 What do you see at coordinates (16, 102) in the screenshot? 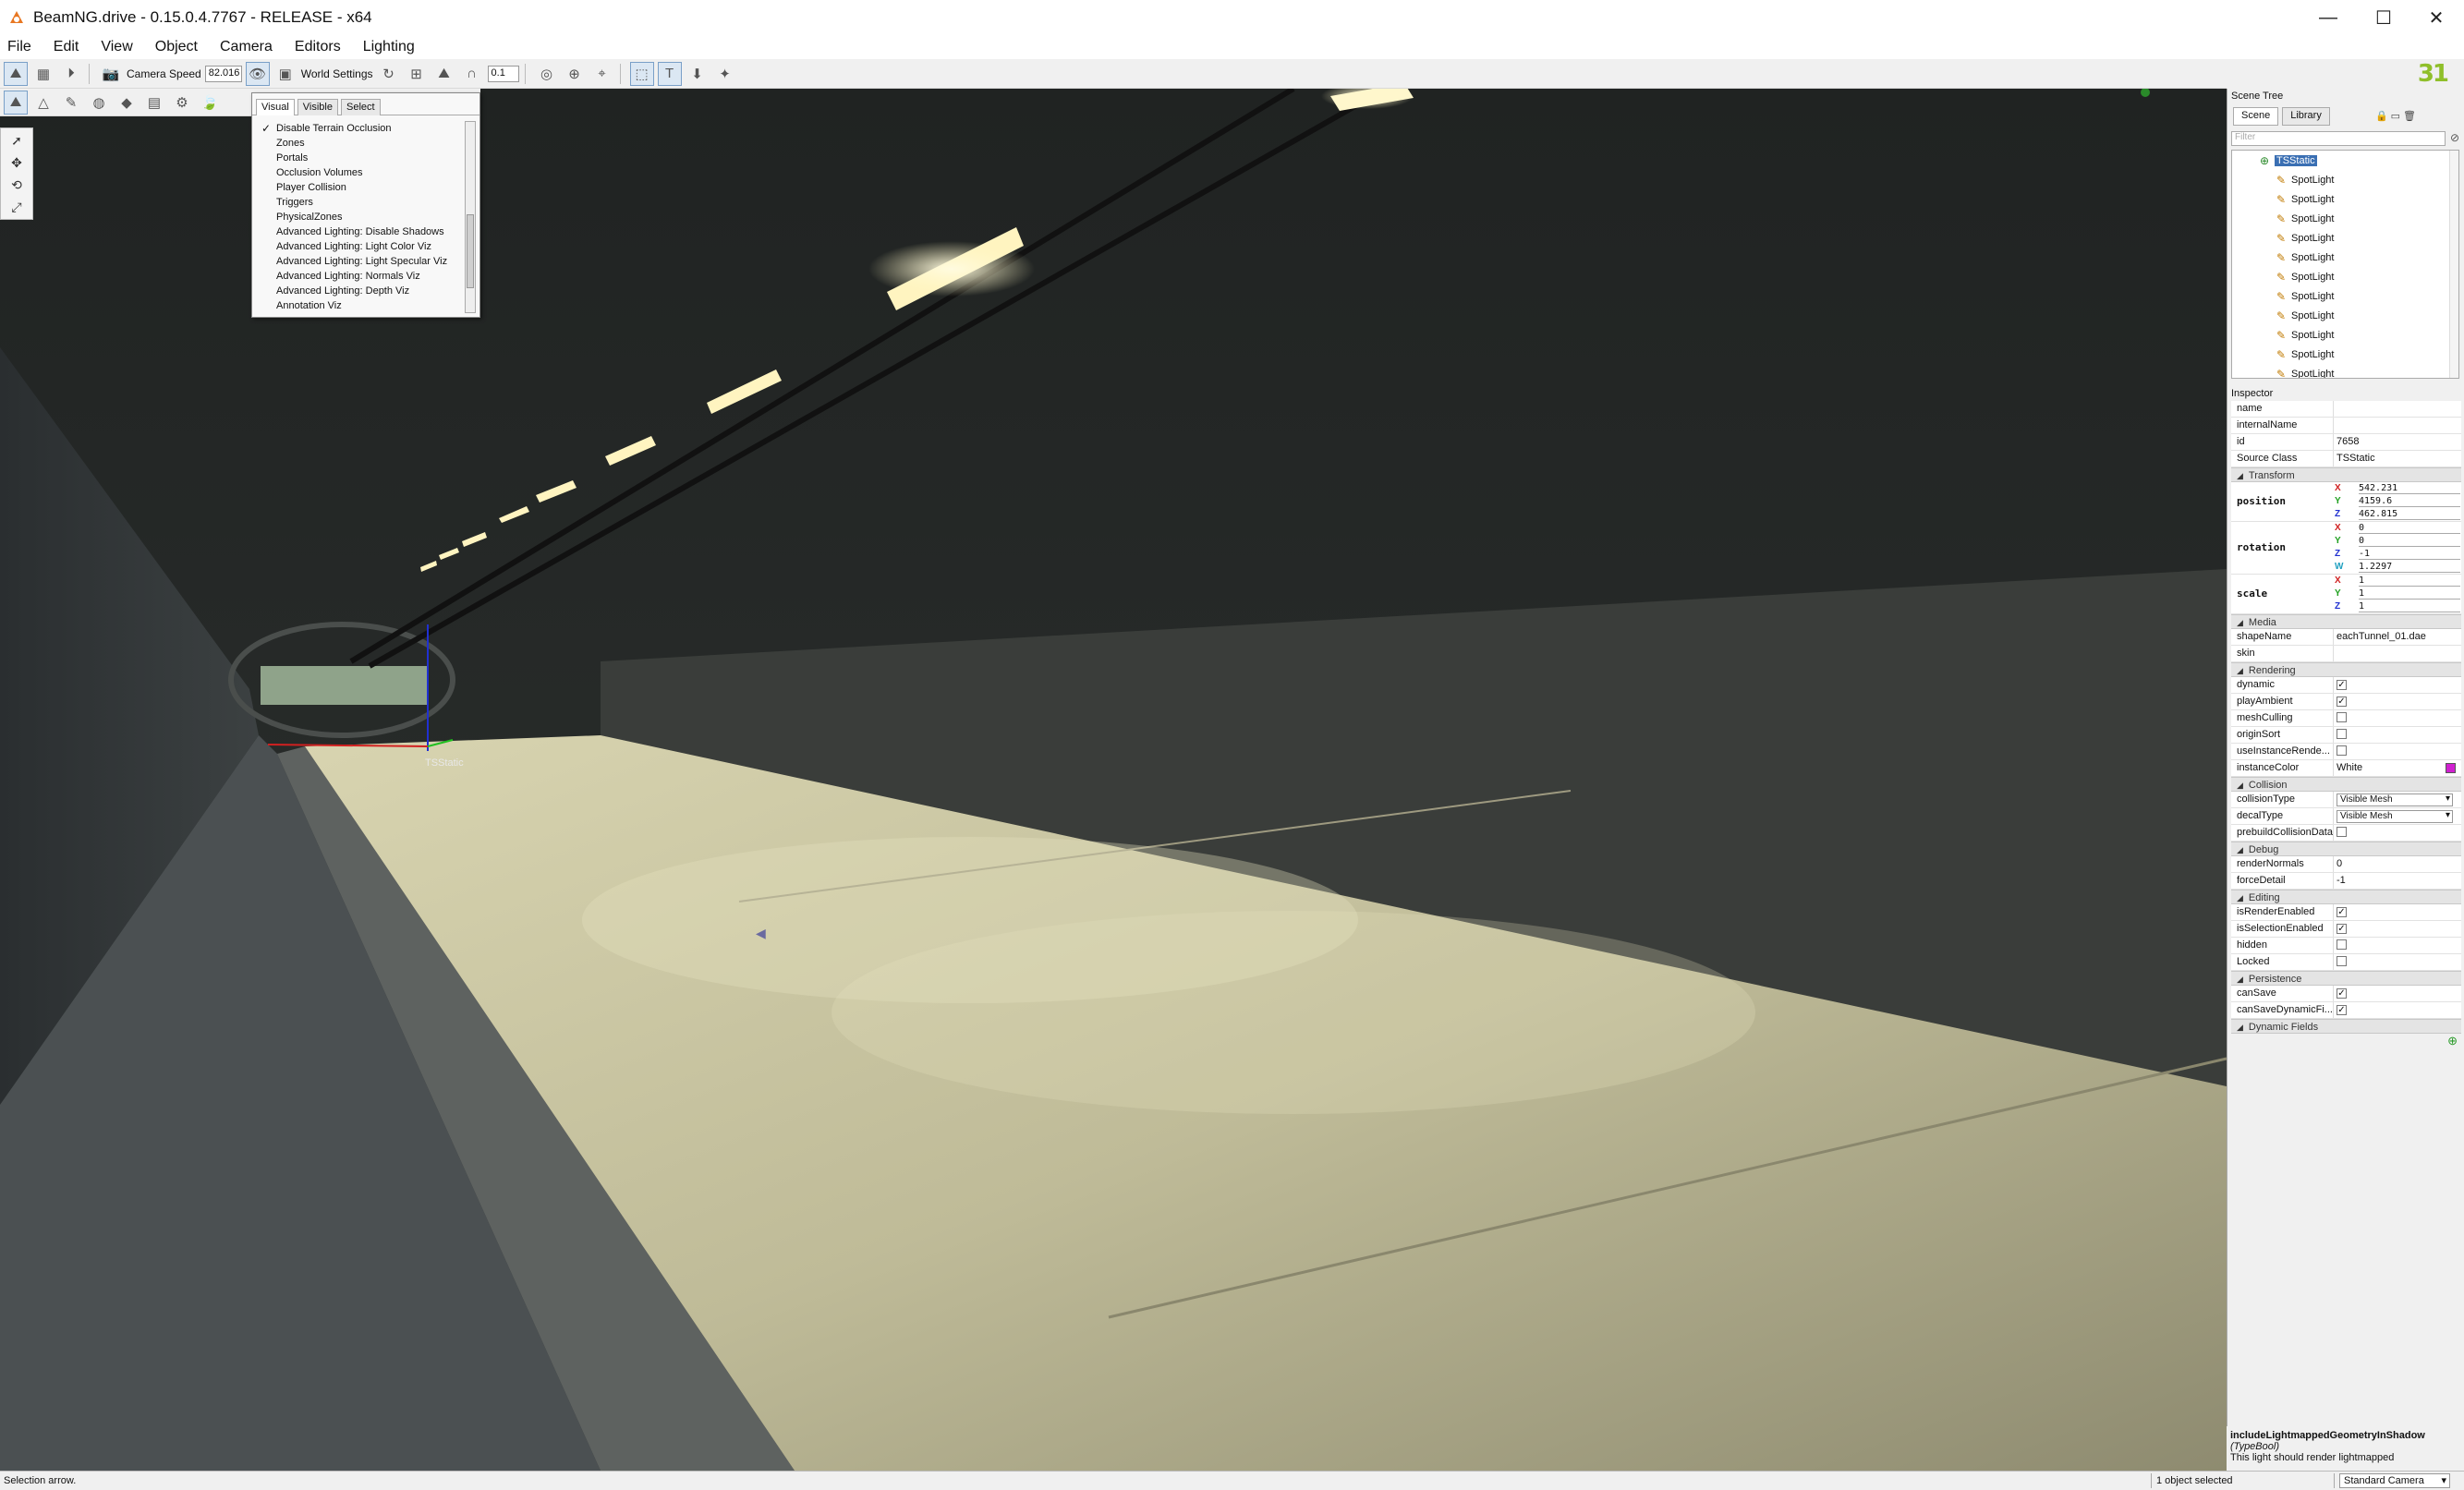
I see `object-editor-icon: ⛰` at bounding box center [16, 102].